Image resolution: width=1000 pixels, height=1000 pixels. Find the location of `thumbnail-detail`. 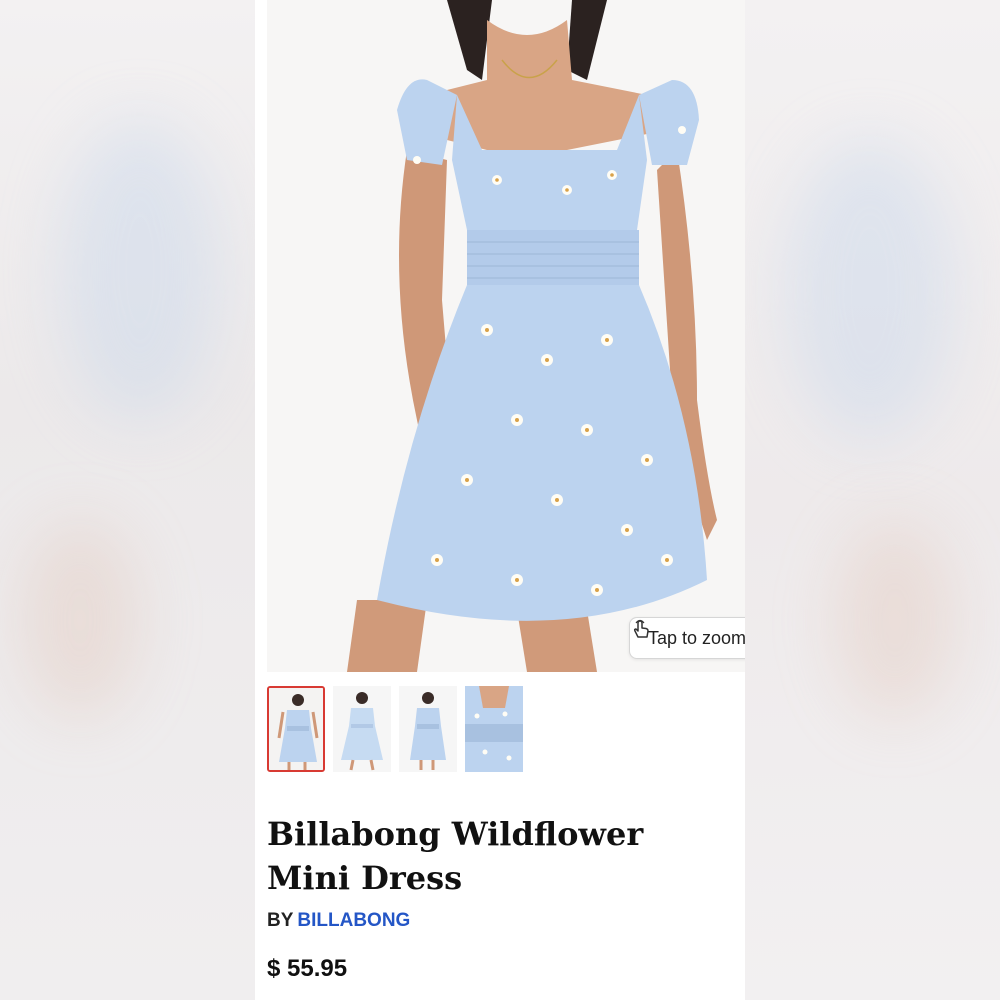

thumbnail-detail is located at coordinates (494, 729).